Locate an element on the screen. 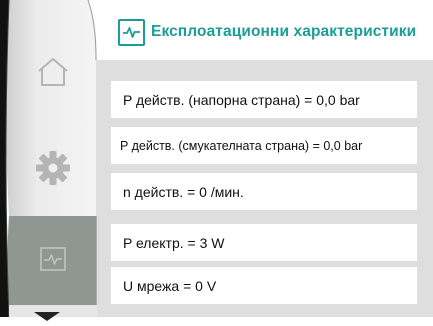  value-label: U мрежа = 0 V is located at coordinates (170, 285).